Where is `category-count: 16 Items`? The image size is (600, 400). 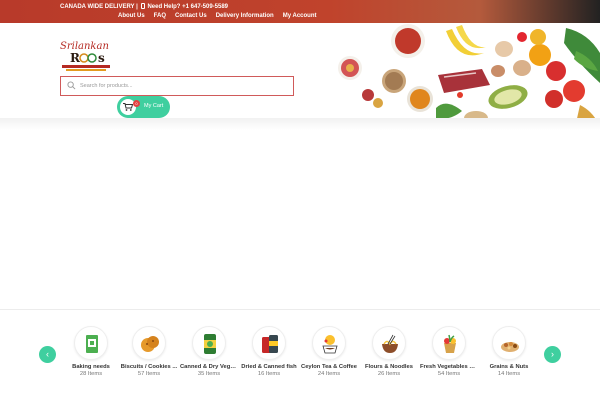
category-count: 16 Items is located at coordinates (269, 374).